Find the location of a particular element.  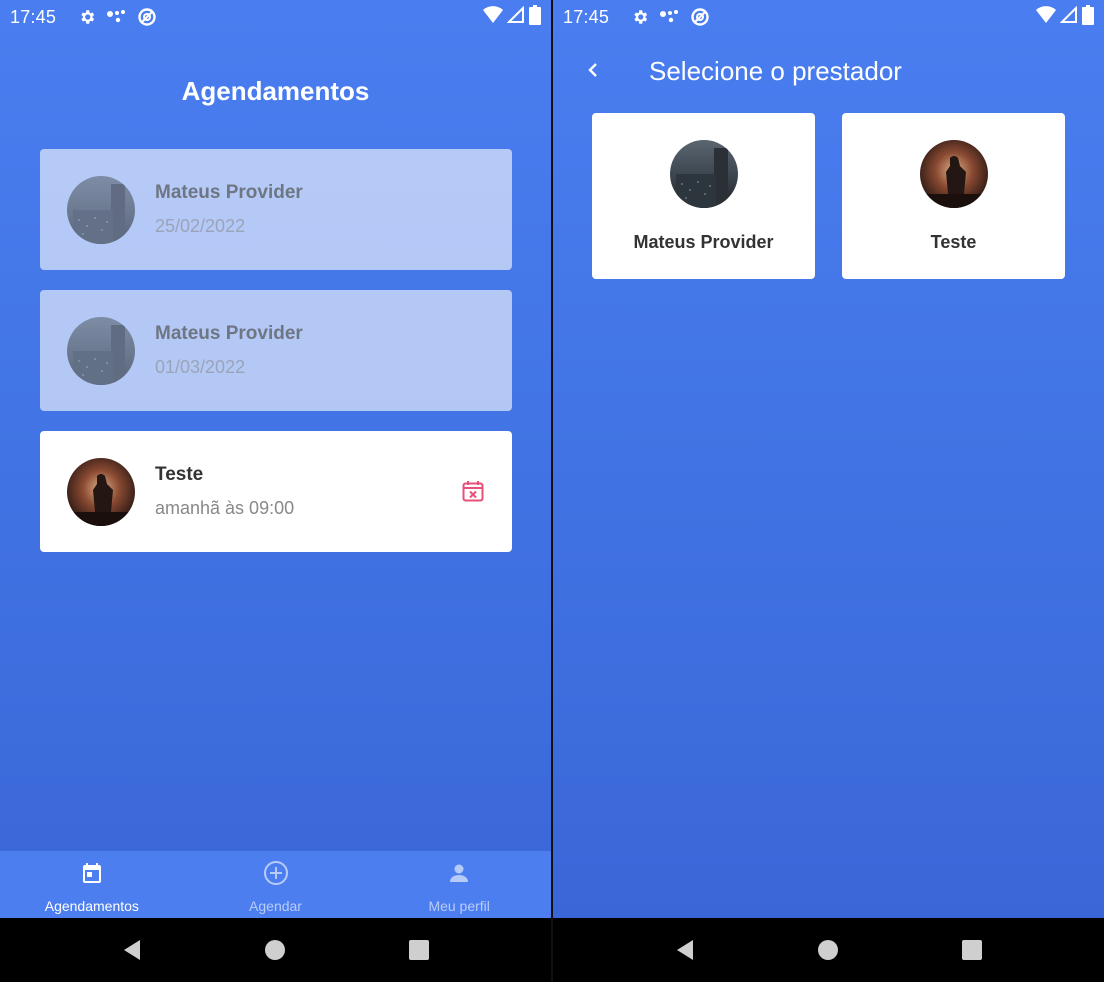

provider-list: Mateus Provider Teste is located at coordinates (828, 196).